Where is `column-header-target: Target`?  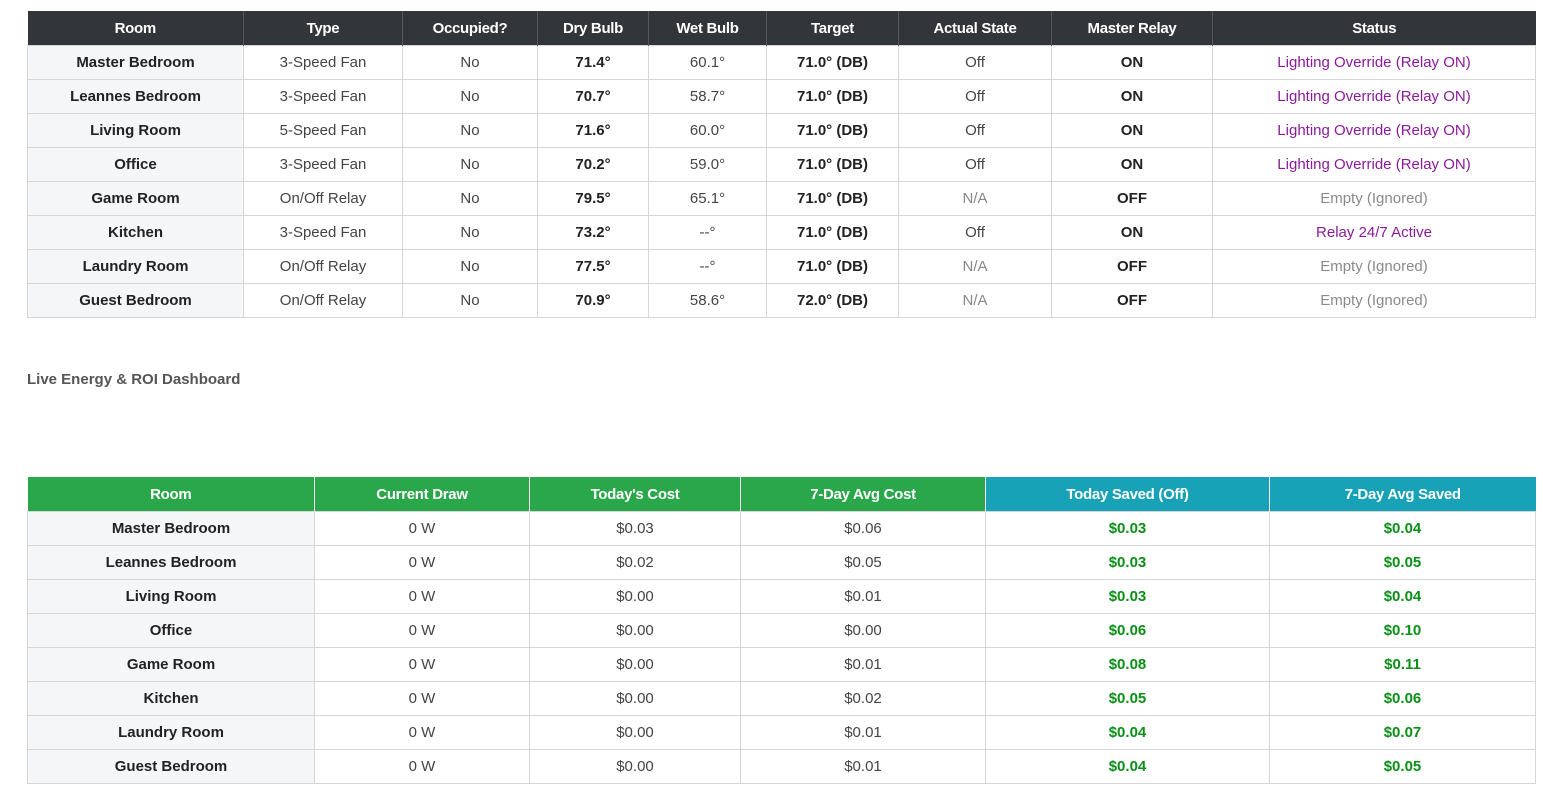
column-header-target: Target is located at coordinates (832, 28).